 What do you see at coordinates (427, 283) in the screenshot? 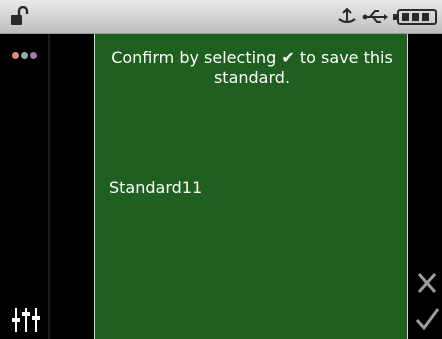
I see `x-icon` at bounding box center [427, 283].